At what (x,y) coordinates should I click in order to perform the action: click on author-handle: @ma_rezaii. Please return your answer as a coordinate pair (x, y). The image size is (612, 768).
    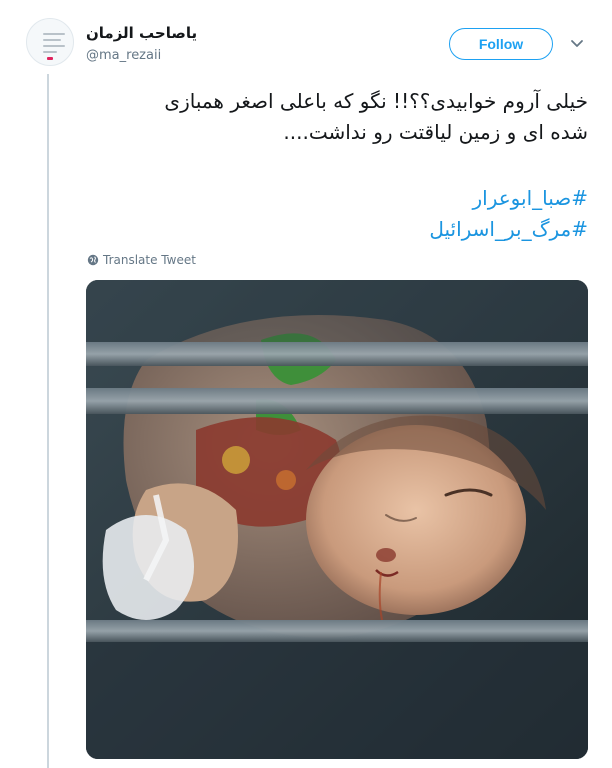
    Looking at the image, I should click on (123, 55).